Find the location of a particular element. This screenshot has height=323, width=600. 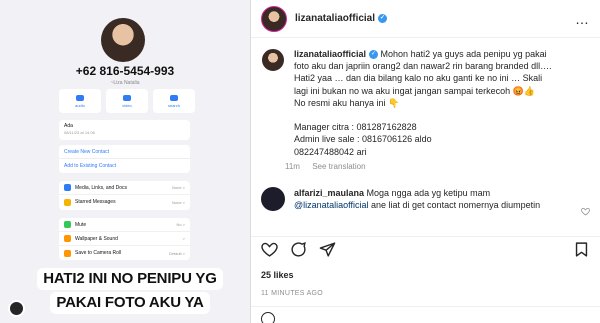

star-icon is located at coordinates (67, 202).